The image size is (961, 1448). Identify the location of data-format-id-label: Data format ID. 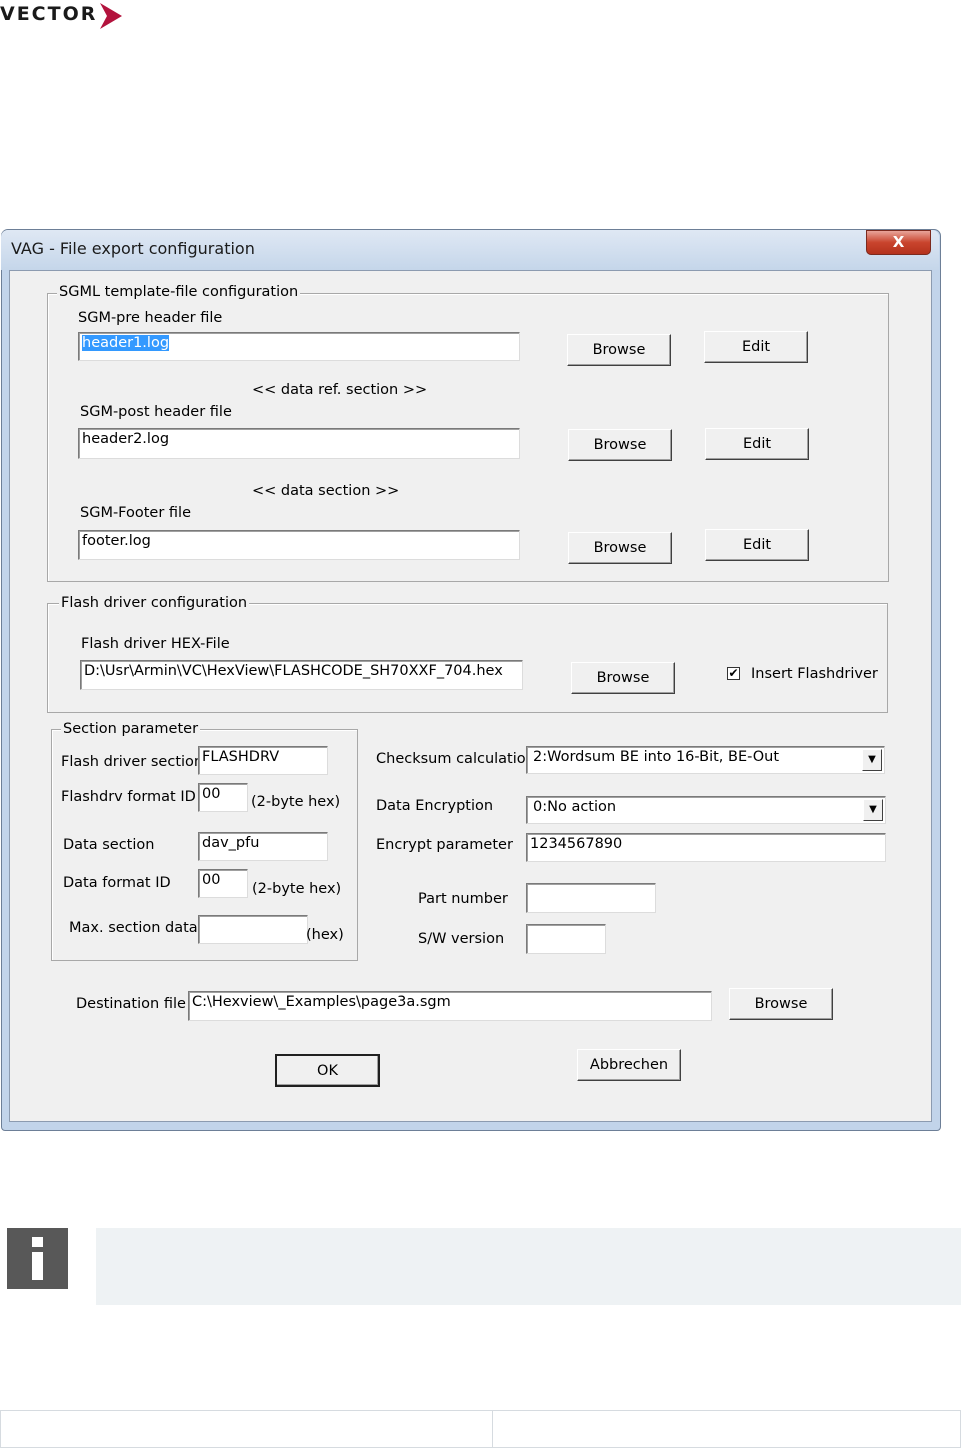
(117, 883).